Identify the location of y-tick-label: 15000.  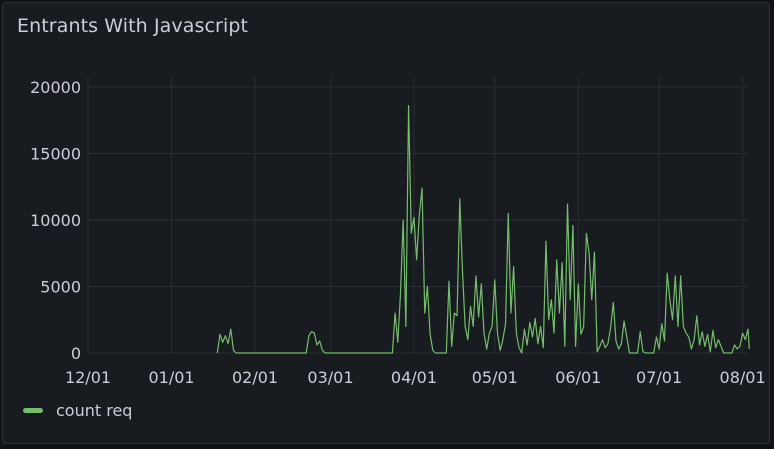
(55, 154).